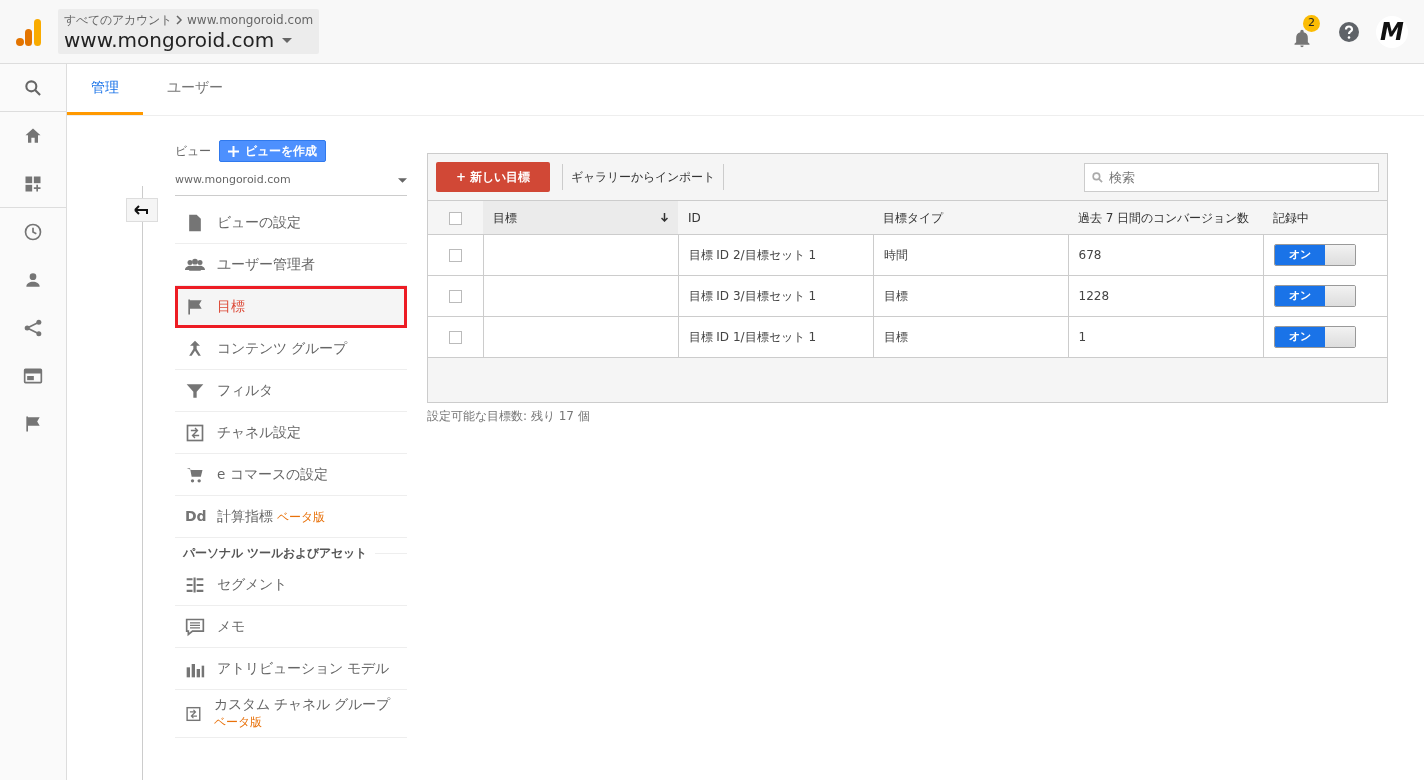 The width and height of the screenshot is (1424, 780). I want to click on section-heading: パーソナル ツールおよびアセット, so click(275, 553).